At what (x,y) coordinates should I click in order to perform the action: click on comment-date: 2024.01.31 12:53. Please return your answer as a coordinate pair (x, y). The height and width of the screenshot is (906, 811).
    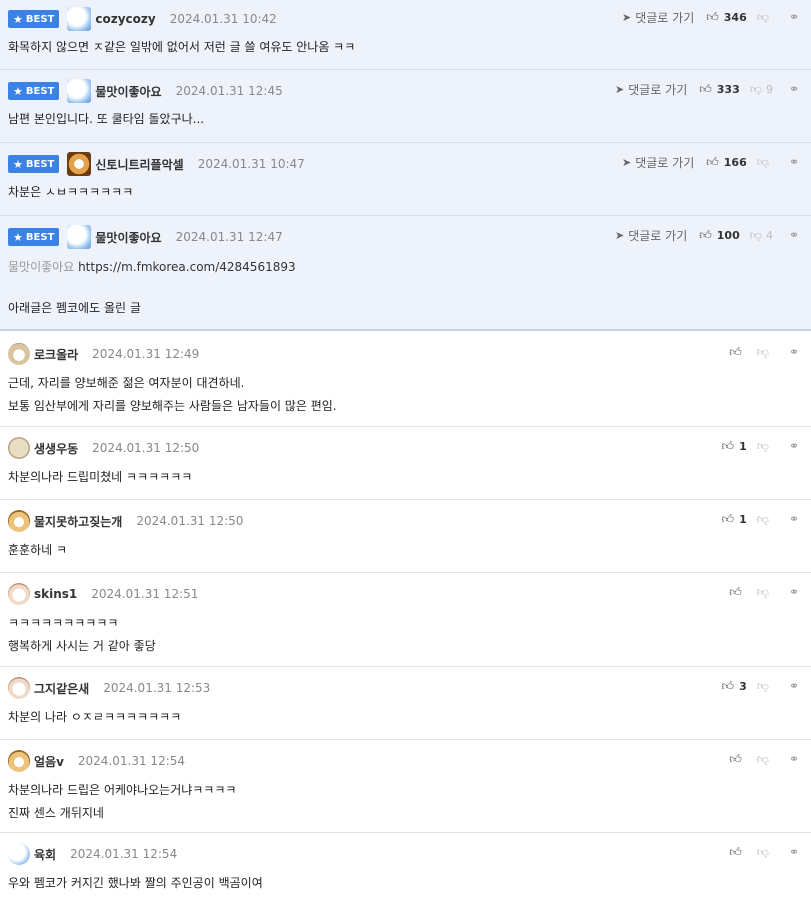
    Looking at the image, I should click on (157, 688).